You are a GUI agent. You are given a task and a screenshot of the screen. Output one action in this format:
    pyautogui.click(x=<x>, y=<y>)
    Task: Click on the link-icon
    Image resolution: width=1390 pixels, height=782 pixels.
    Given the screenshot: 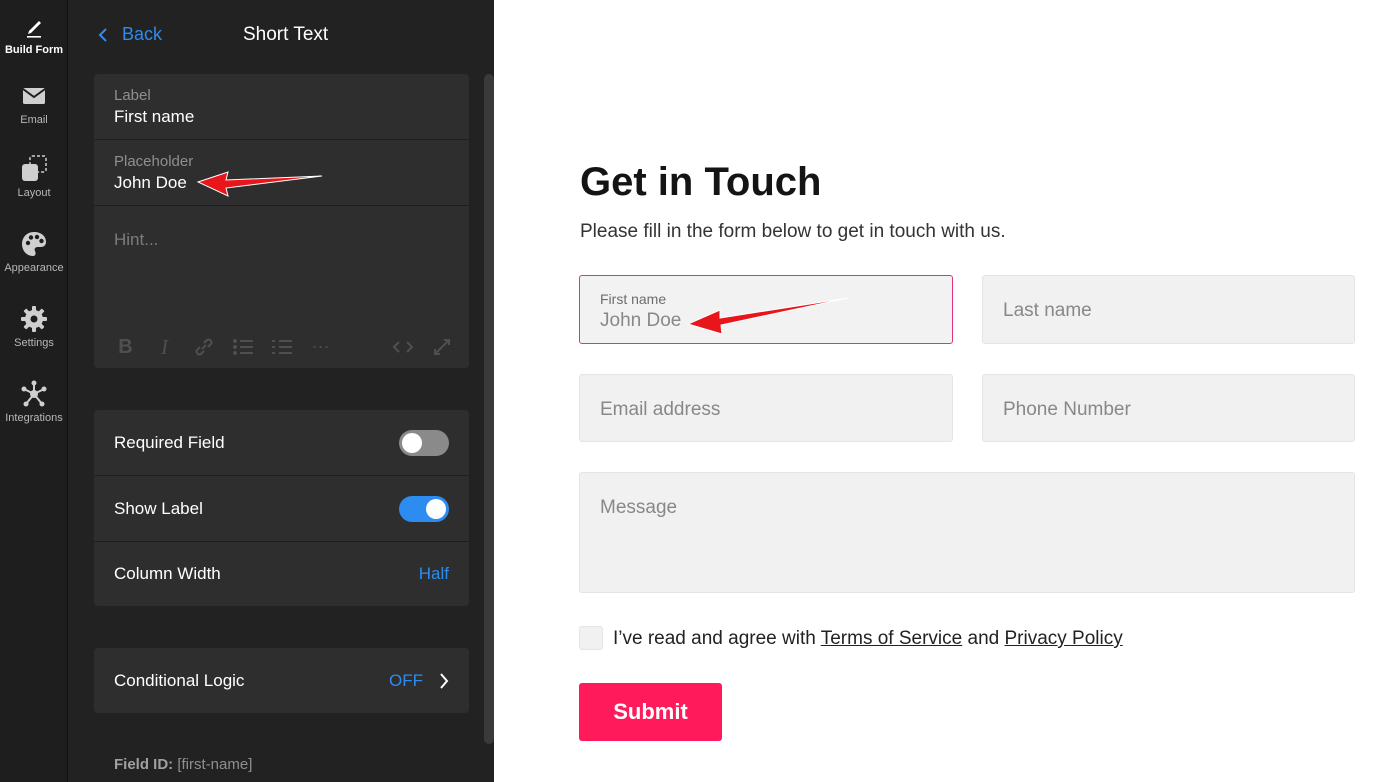 What is the action you would take?
    pyautogui.click(x=203, y=347)
    